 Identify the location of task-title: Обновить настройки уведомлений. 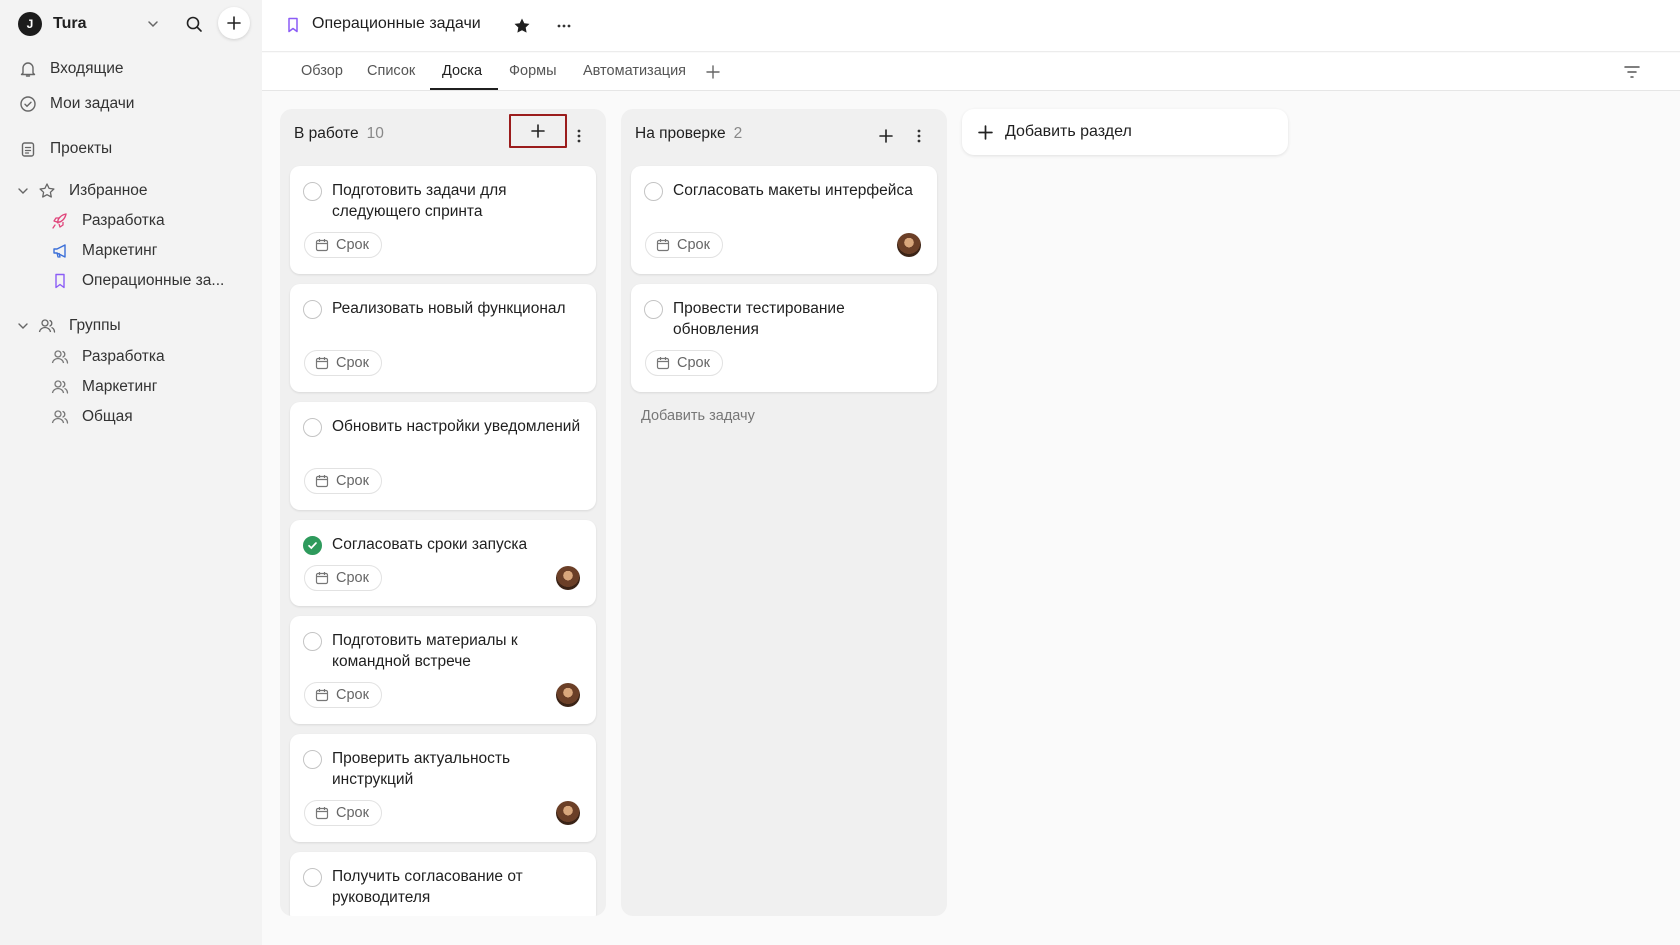
(456, 426).